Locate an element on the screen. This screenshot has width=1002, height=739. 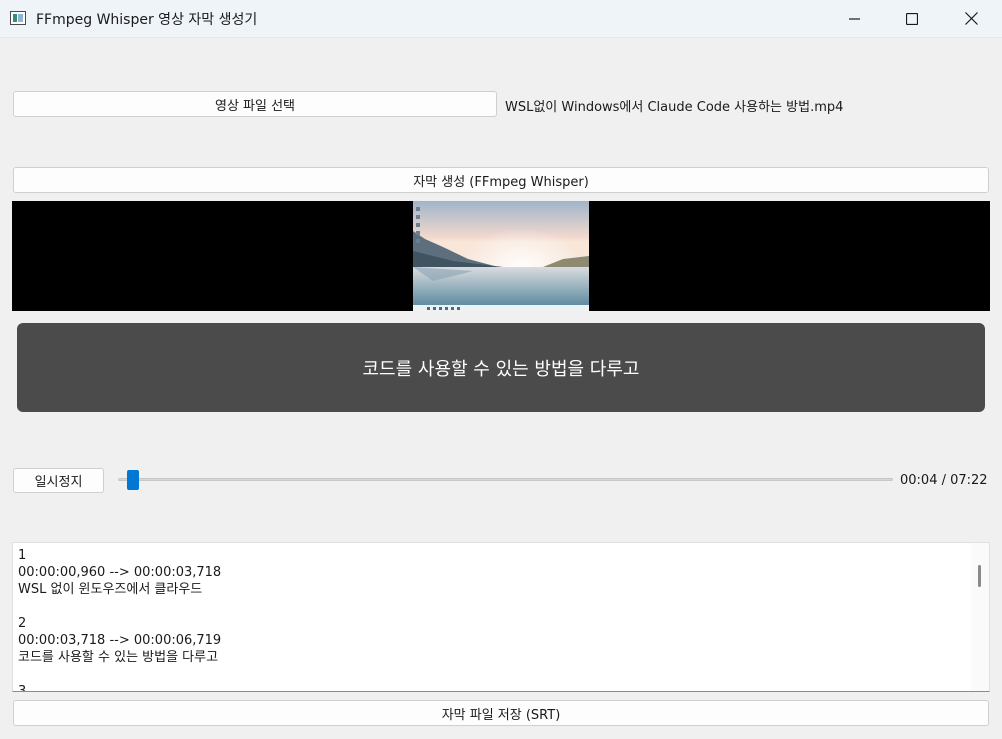
caption-text: 코드를 사용할 수 있는 방법을 다루고 is located at coordinates (501, 369).